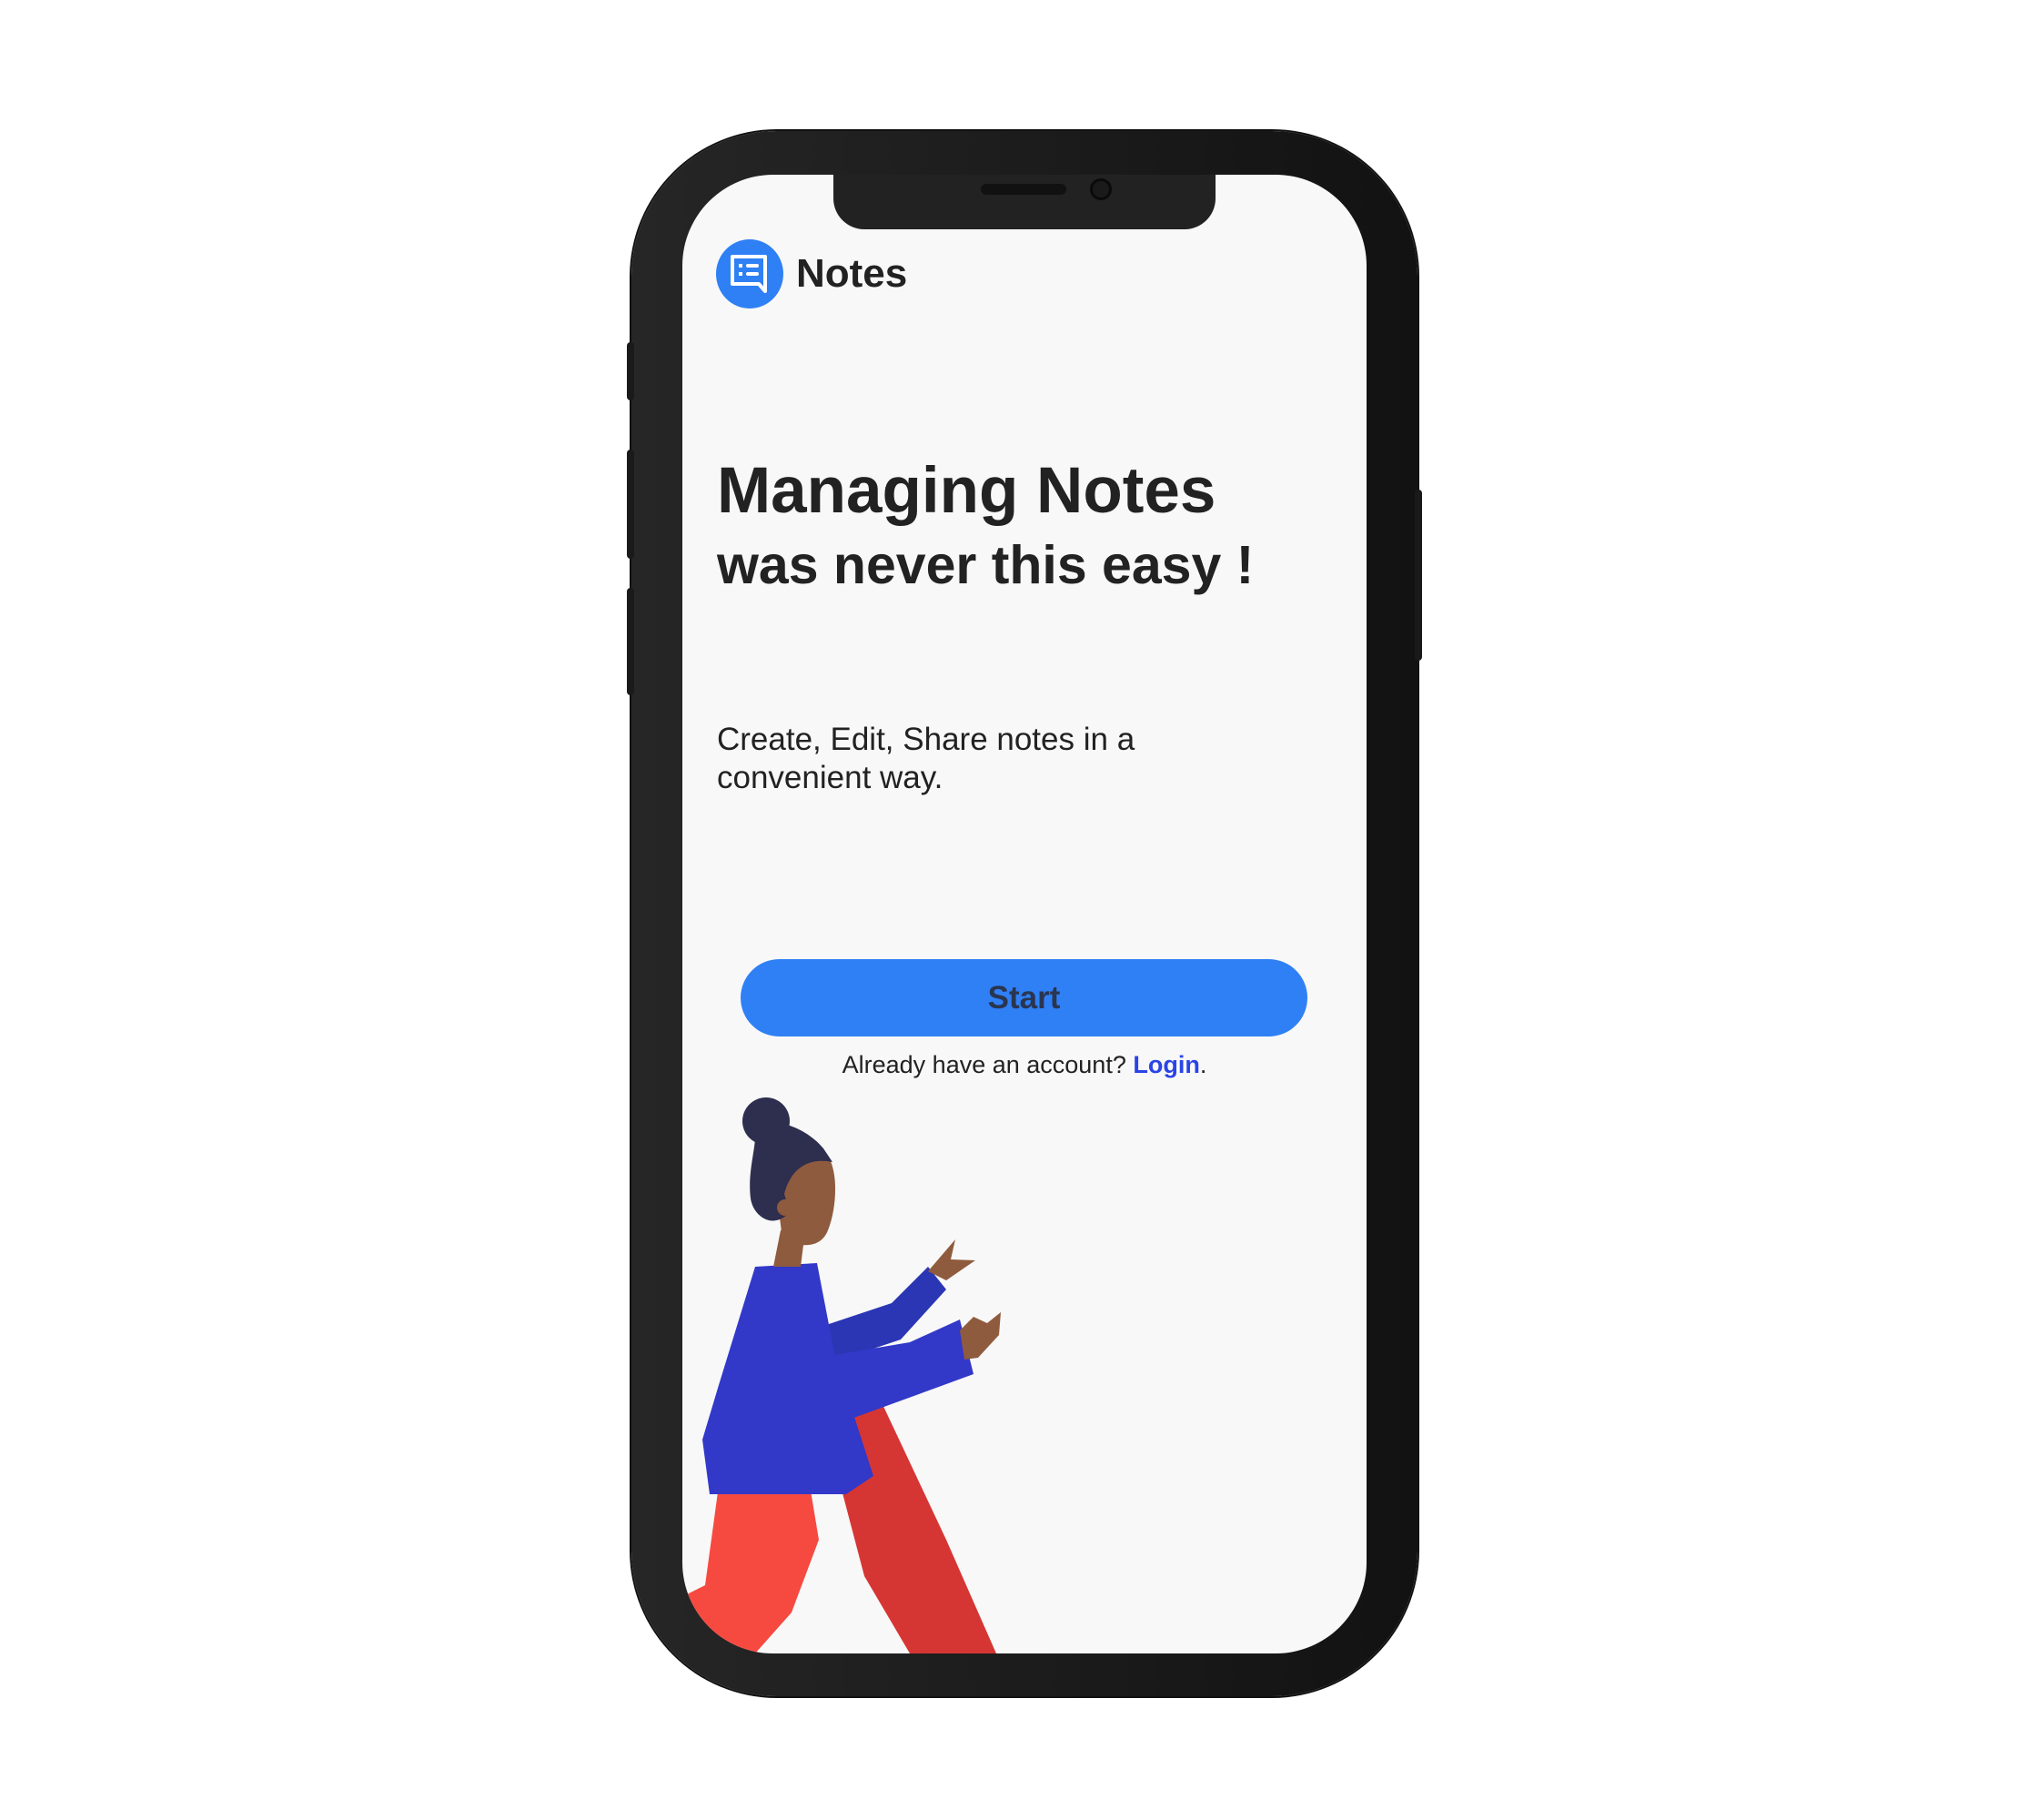 The width and height of the screenshot is (2038, 1820). I want to click on volume-up-button, so click(630, 505).